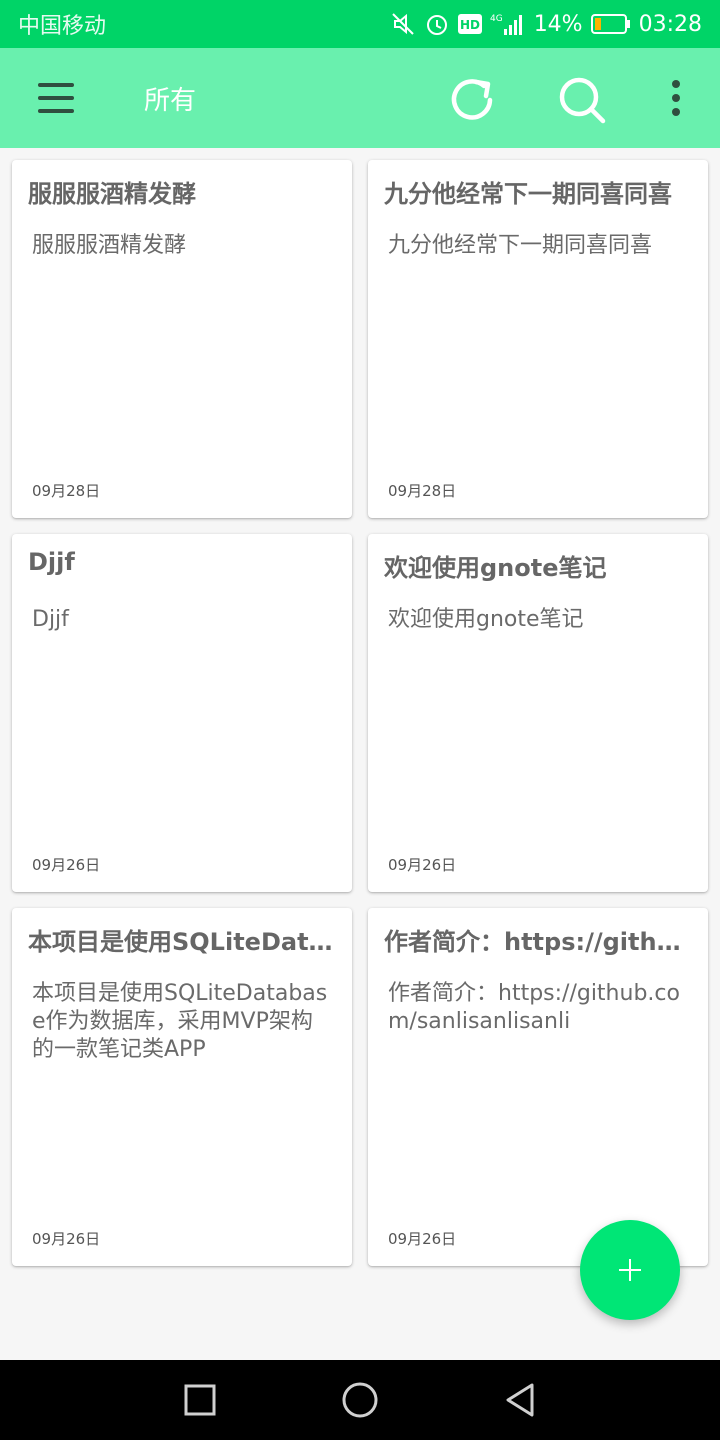 This screenshot has width=720, height=1440. Describe the element at coordinates (472, 100) in the screenshot. I see `refresh-icon` at that location.